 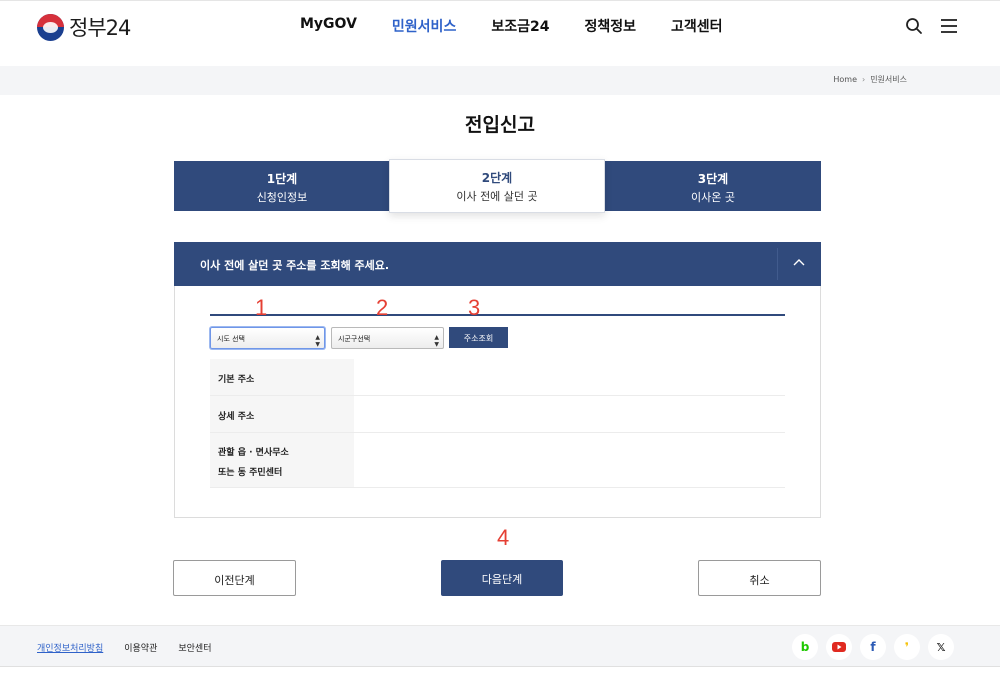 What do you see at coordinates (478, 337) in the screenshot?
I see `address-search-button: 주소조회` at bounding box center [478, 337].